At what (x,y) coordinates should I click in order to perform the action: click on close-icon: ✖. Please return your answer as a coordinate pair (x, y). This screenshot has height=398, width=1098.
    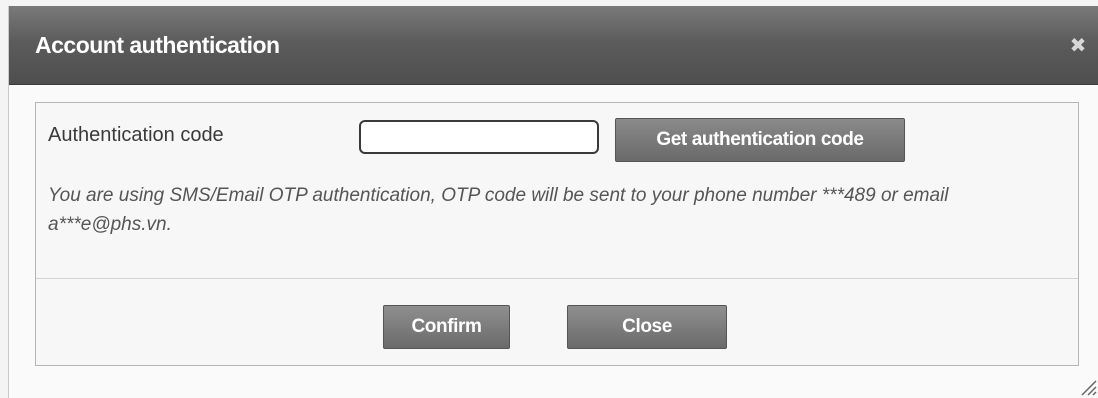
    Looking at the image, I should click on (1078, 45).